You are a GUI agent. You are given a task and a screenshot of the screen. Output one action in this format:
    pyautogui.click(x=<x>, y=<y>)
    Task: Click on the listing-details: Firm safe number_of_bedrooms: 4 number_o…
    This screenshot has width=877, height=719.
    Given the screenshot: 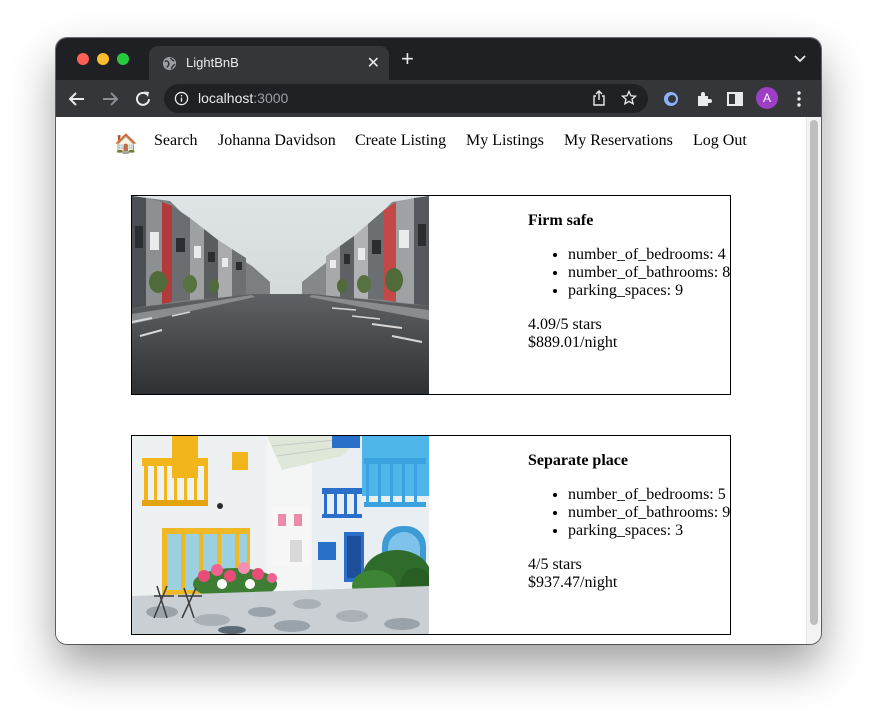 What is the action you would take?
    pyautogui.click(x=629, y=282)
    